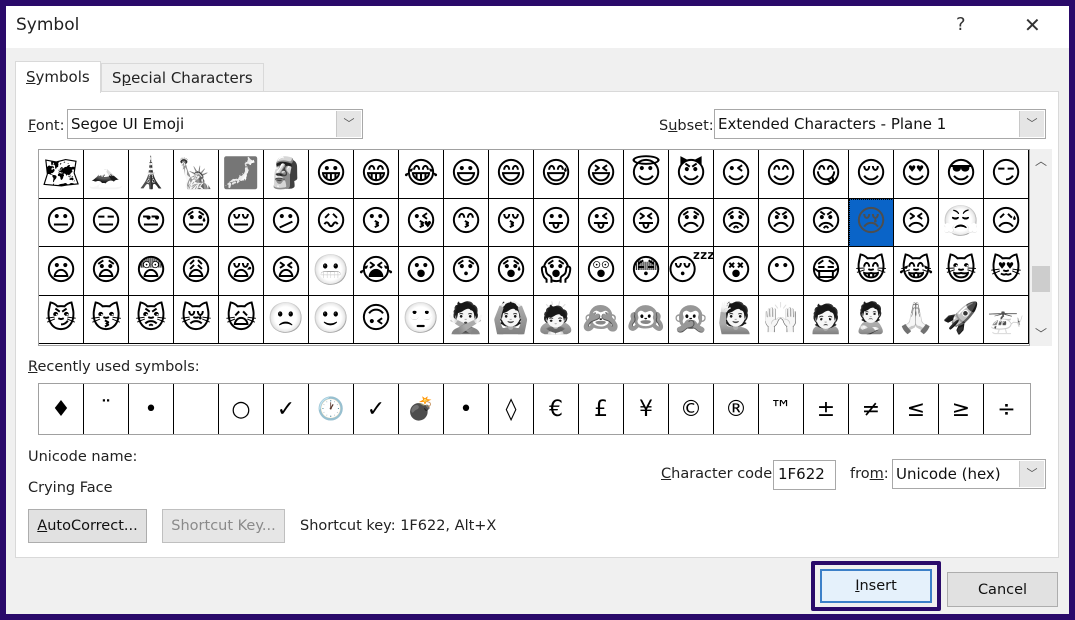 The width and height of the screenshot is (1075, 620). I want to click on symbol-cell: 😷, so click(826, 271).